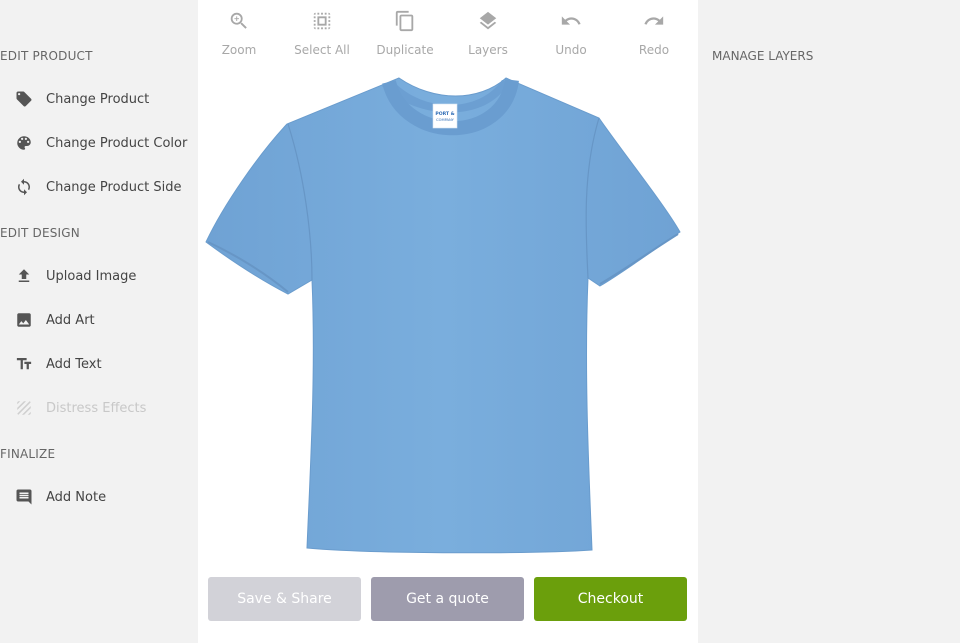 The width and height of the screenshot is (960, 643). I want to click on tool-label: Undo, so click(571, 50).